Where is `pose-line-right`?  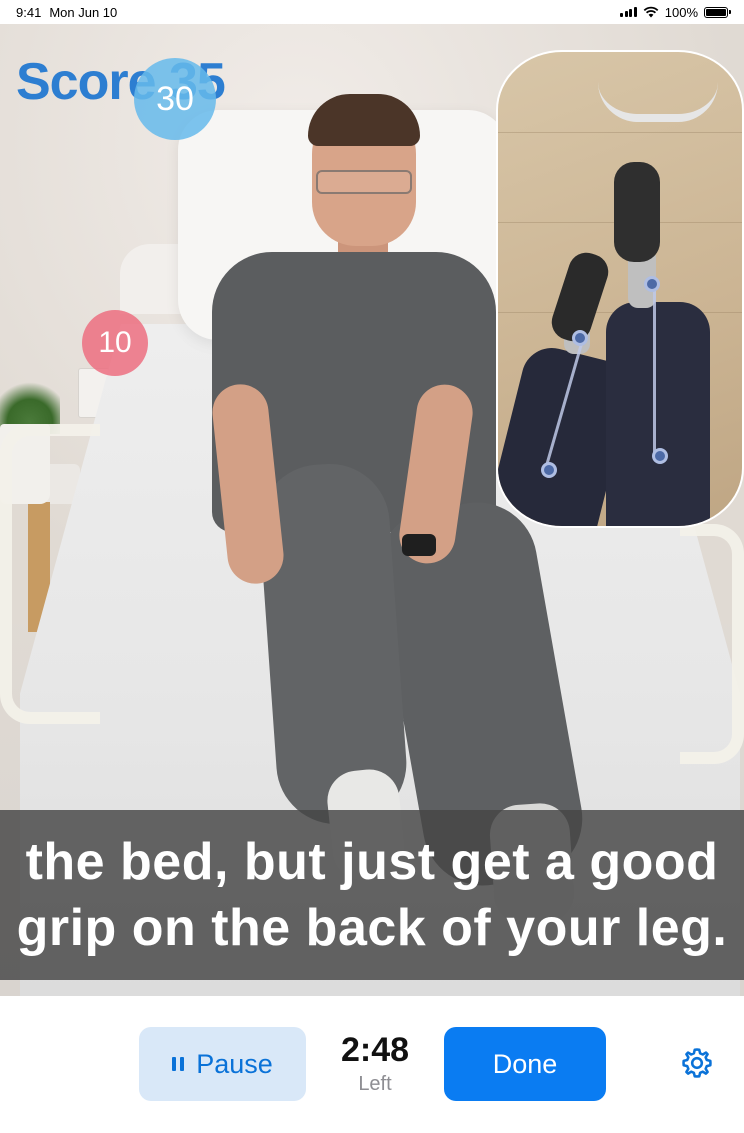
pose-line-right is located at coordinates (654, 371).